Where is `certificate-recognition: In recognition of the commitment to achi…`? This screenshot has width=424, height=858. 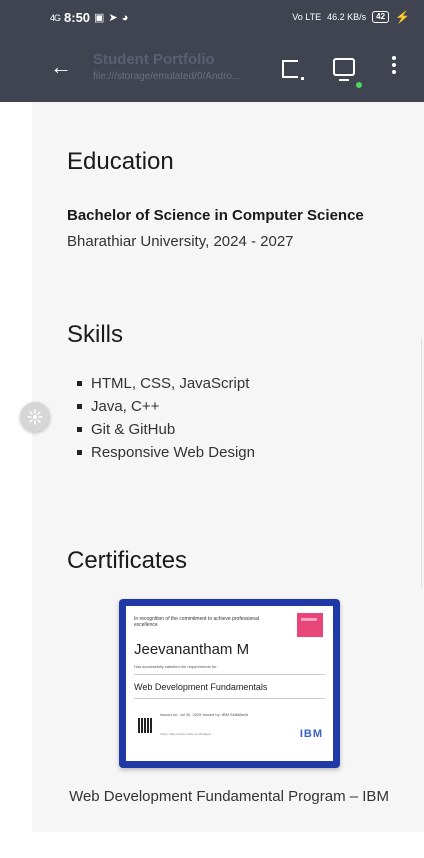 certificate-recognition: In recognition of the commitment to achi… is located at coordinates (197, 622).